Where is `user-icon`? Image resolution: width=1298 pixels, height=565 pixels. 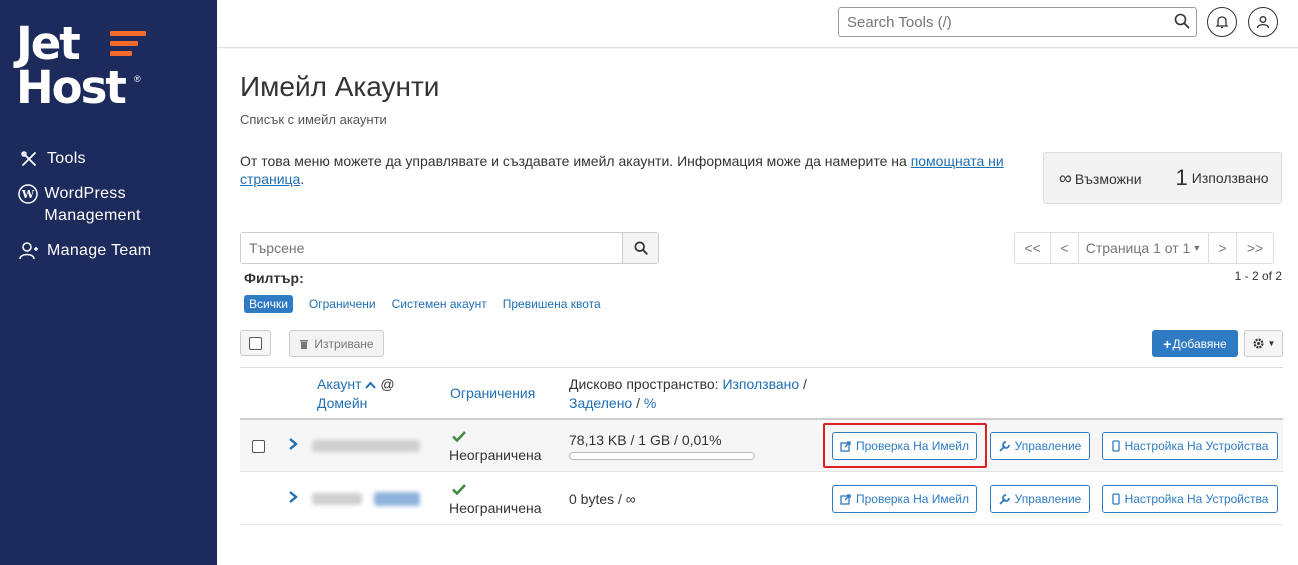
user-icon is located at coordinates (1263, 22).